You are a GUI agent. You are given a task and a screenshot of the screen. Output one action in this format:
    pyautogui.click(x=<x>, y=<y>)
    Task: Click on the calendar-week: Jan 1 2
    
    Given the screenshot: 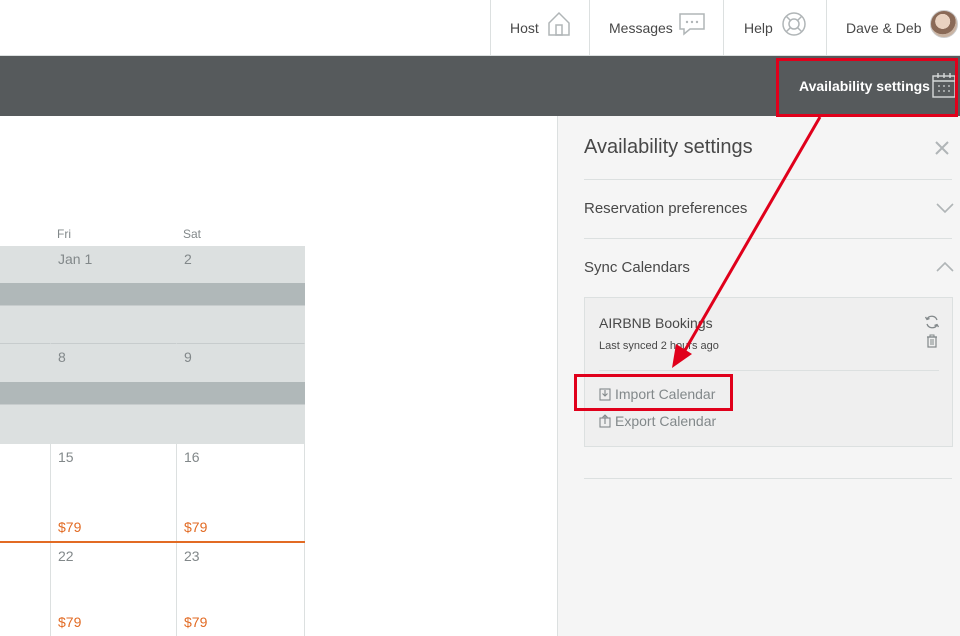 What is the action you would take?
    pyautogui.click(x=152, y=295)
    